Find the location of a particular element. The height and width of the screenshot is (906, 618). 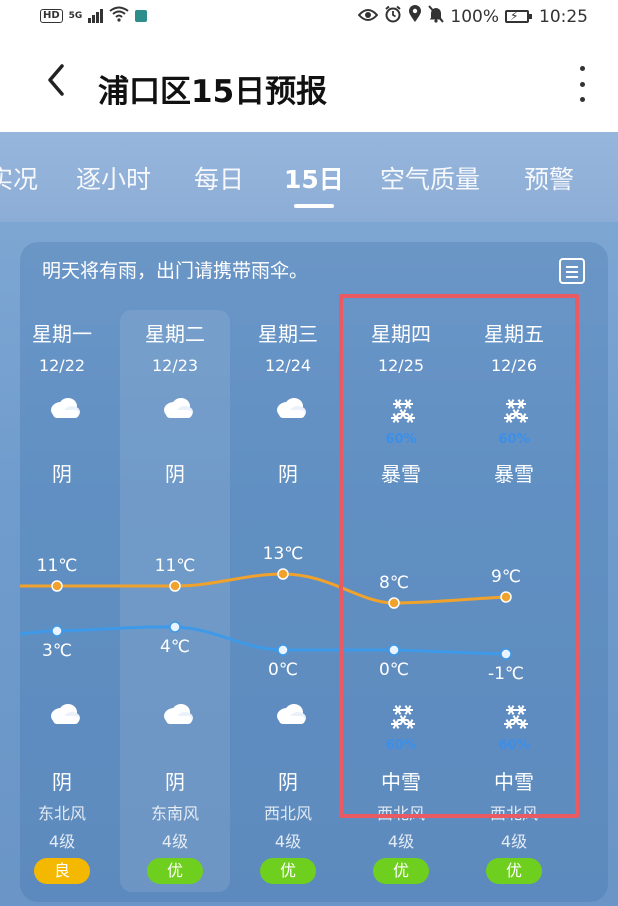

app-header: 浦口区15日预报 is located at coordinates (309, 84).